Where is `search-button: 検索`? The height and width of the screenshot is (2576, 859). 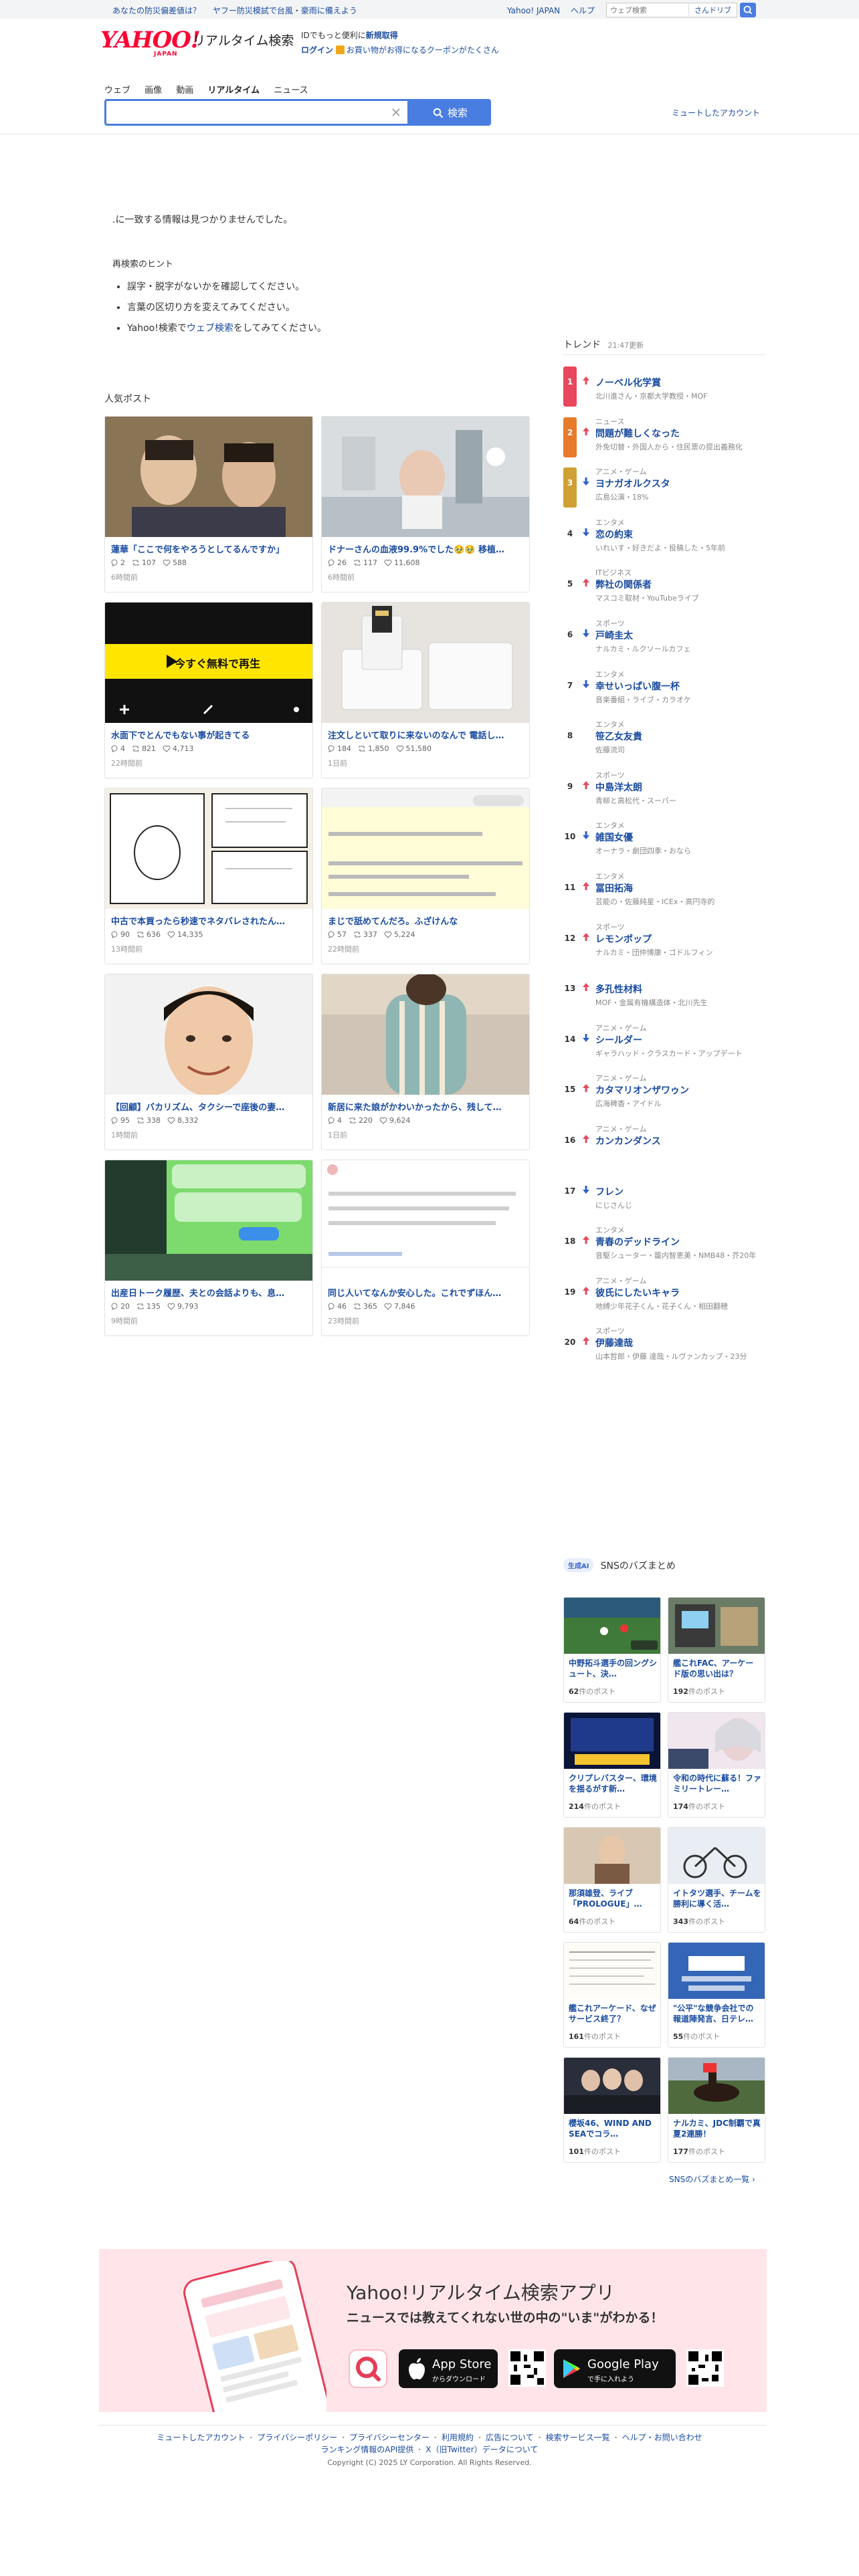
search-button: 検索 is located at coordinates (450, 113).